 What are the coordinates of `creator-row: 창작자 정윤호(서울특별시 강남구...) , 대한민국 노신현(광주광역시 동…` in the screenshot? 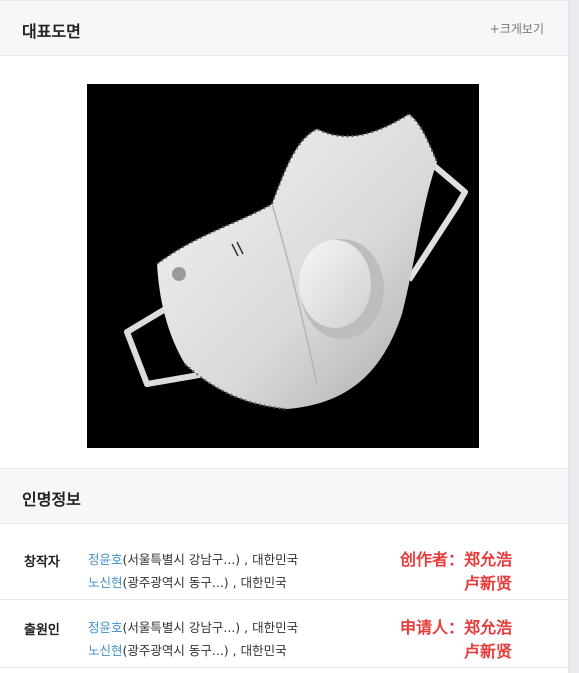 It's located at (284, 566).